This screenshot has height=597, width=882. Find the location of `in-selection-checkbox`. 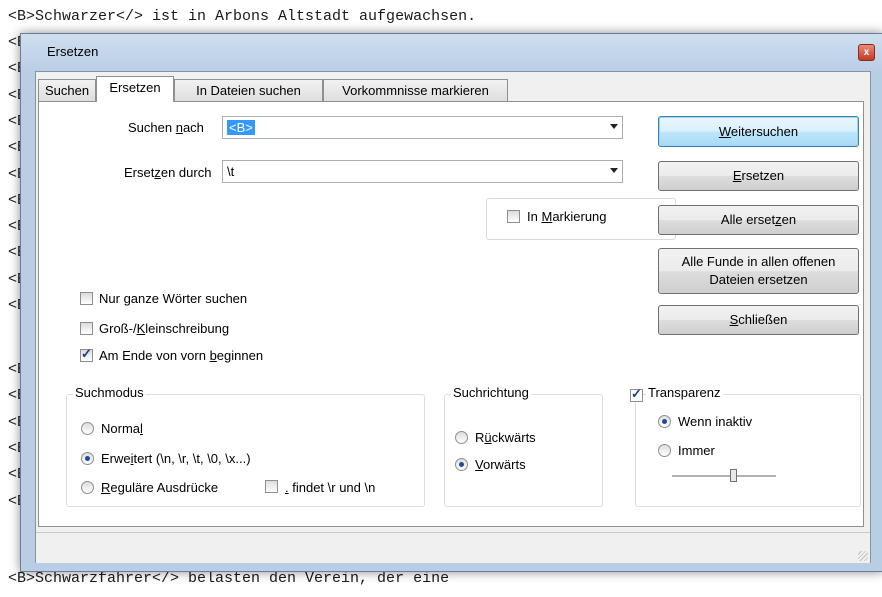

in-selection-checkbox is located at coordinates (513, 216).